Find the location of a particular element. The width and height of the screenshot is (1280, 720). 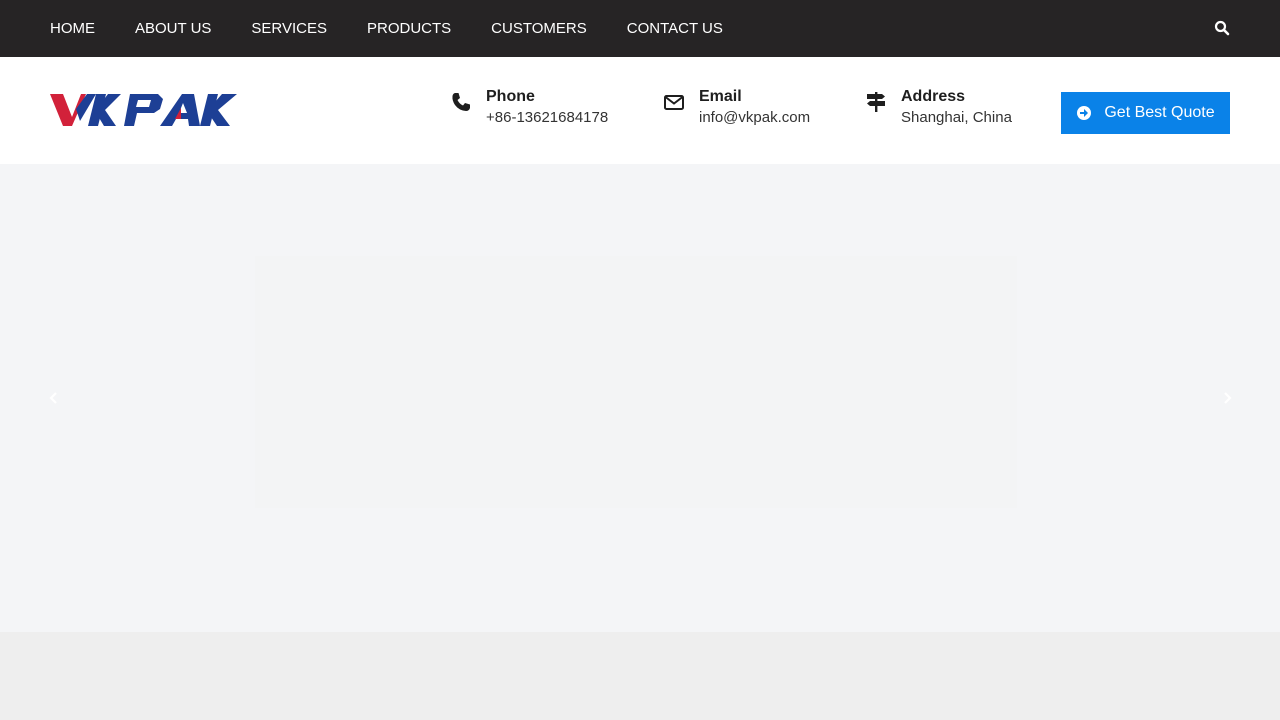

search-icon is located at coordinates (1222, 28).